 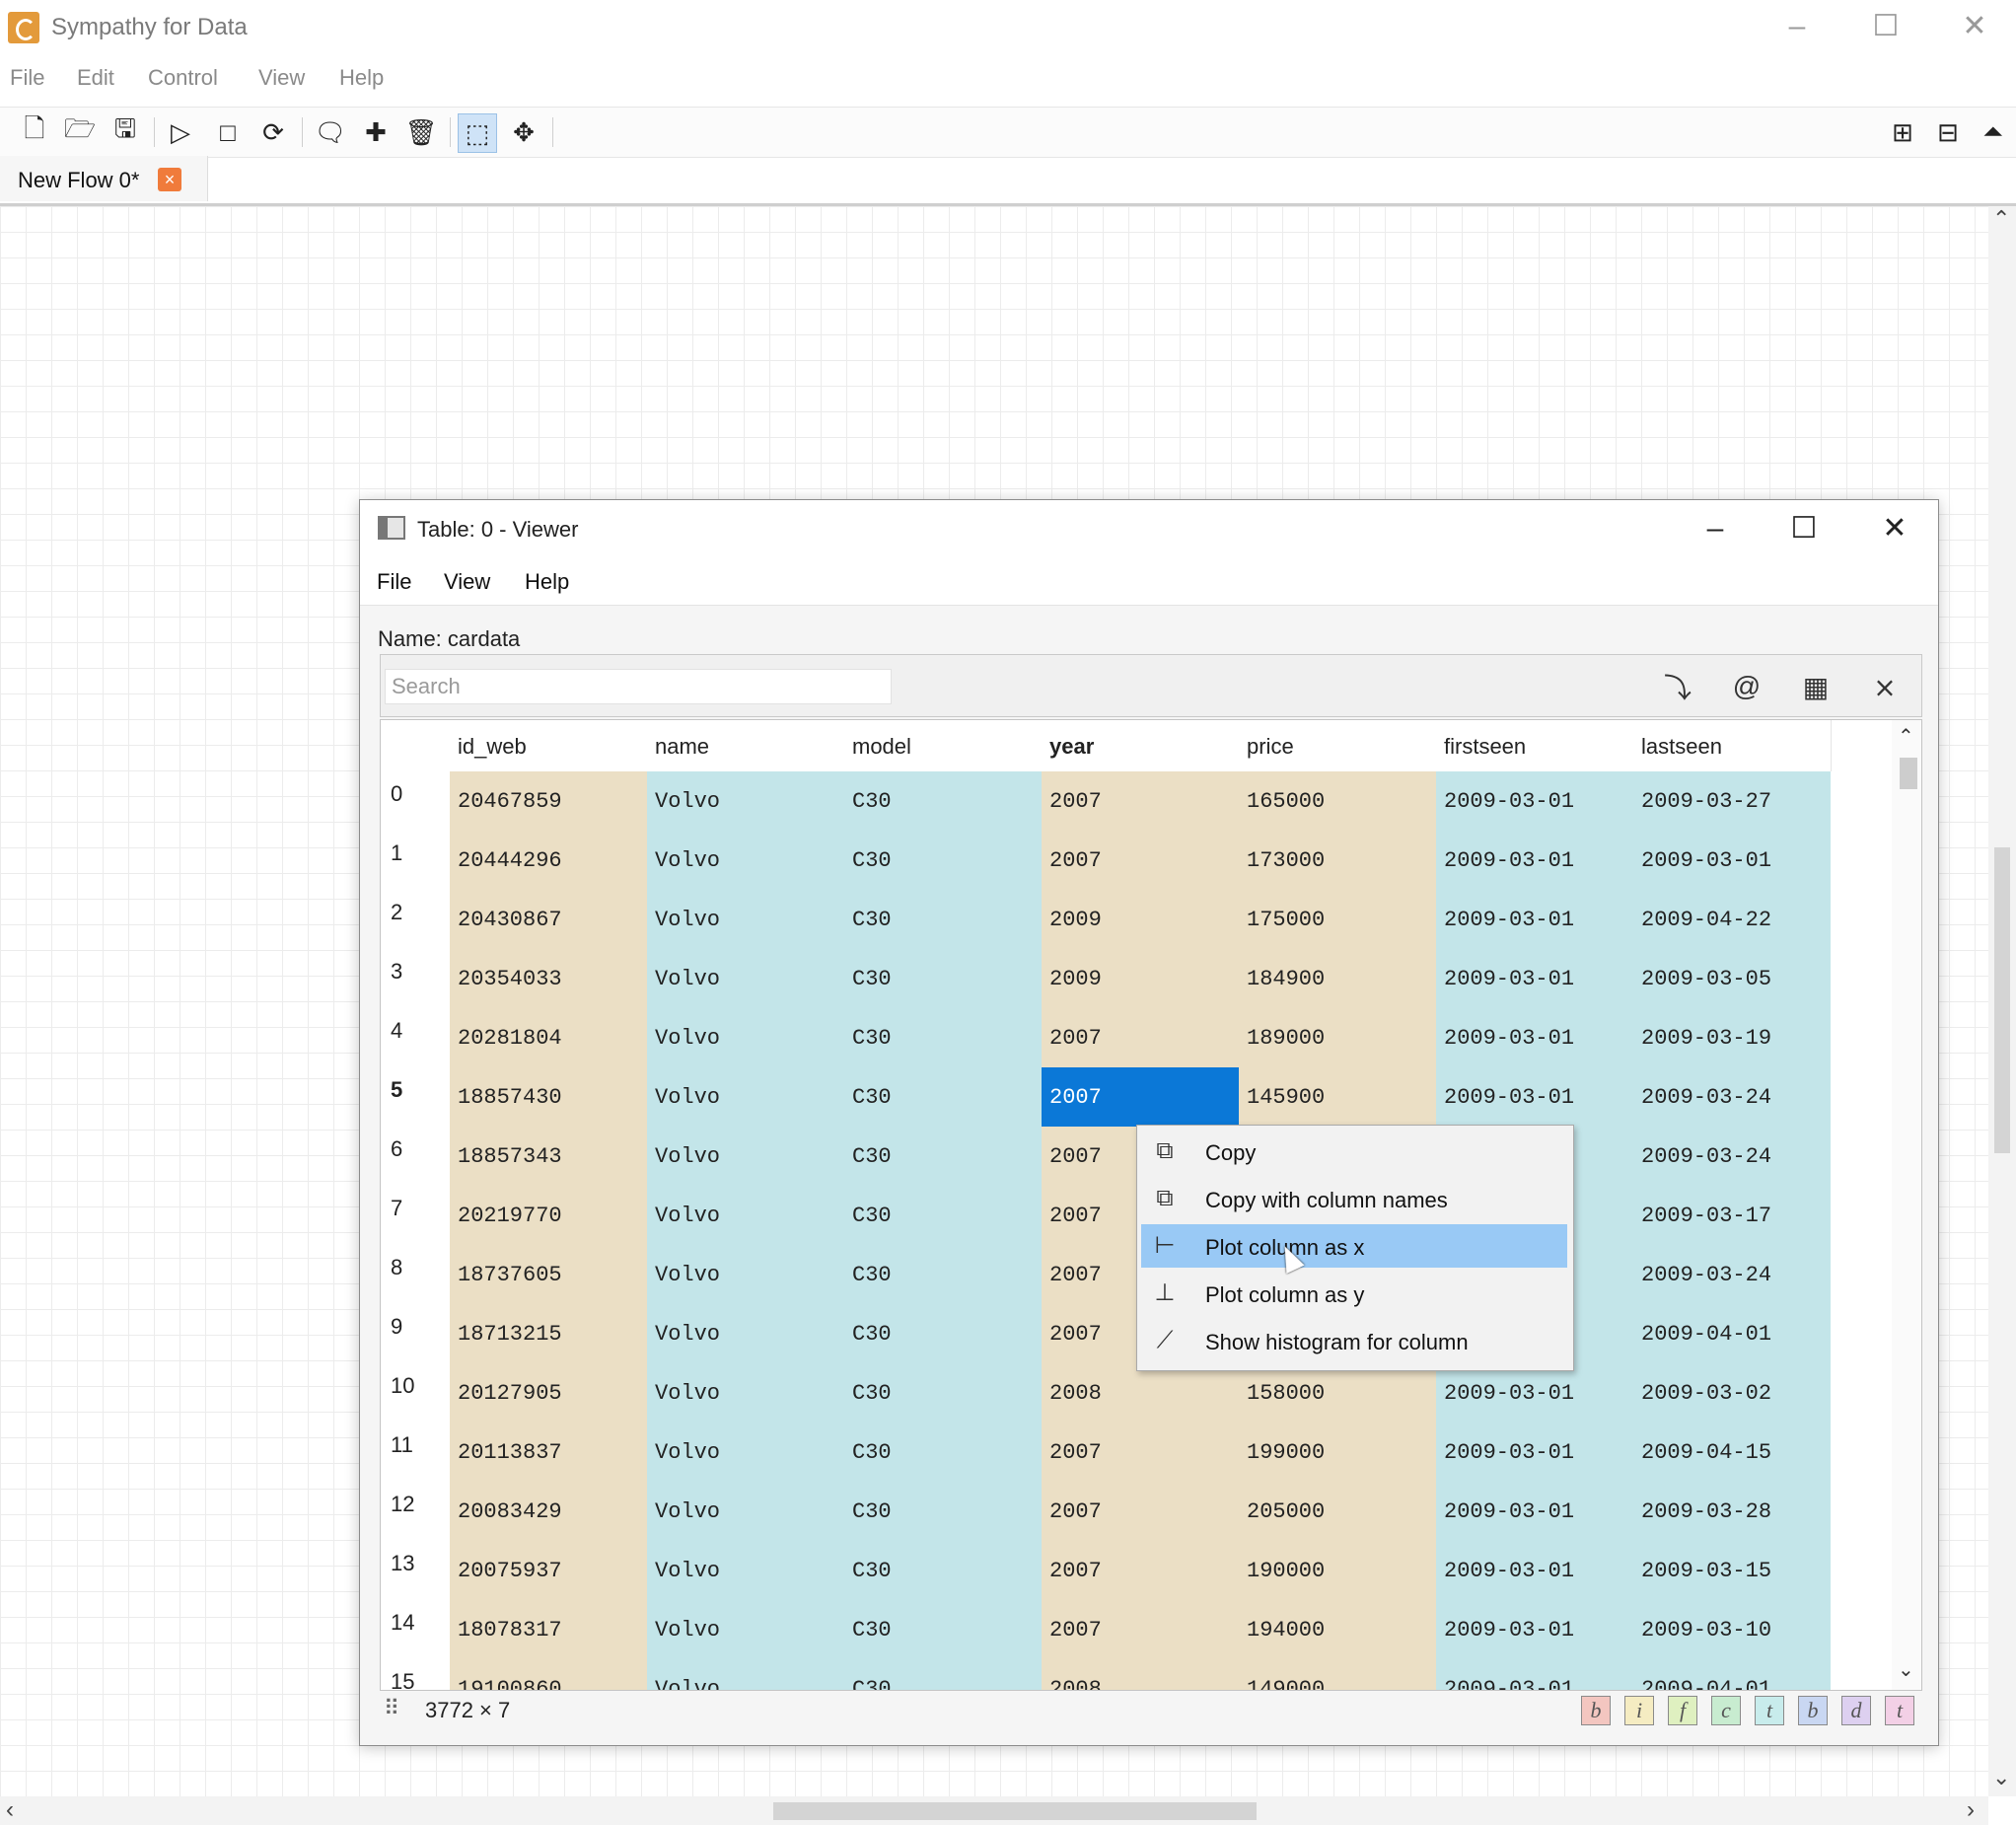 What do you see at coordinates (1354, 1152) in the screenshot?
I see `menu-item-copy: ⧉ Copy` at bounding box center [1354, 1152].